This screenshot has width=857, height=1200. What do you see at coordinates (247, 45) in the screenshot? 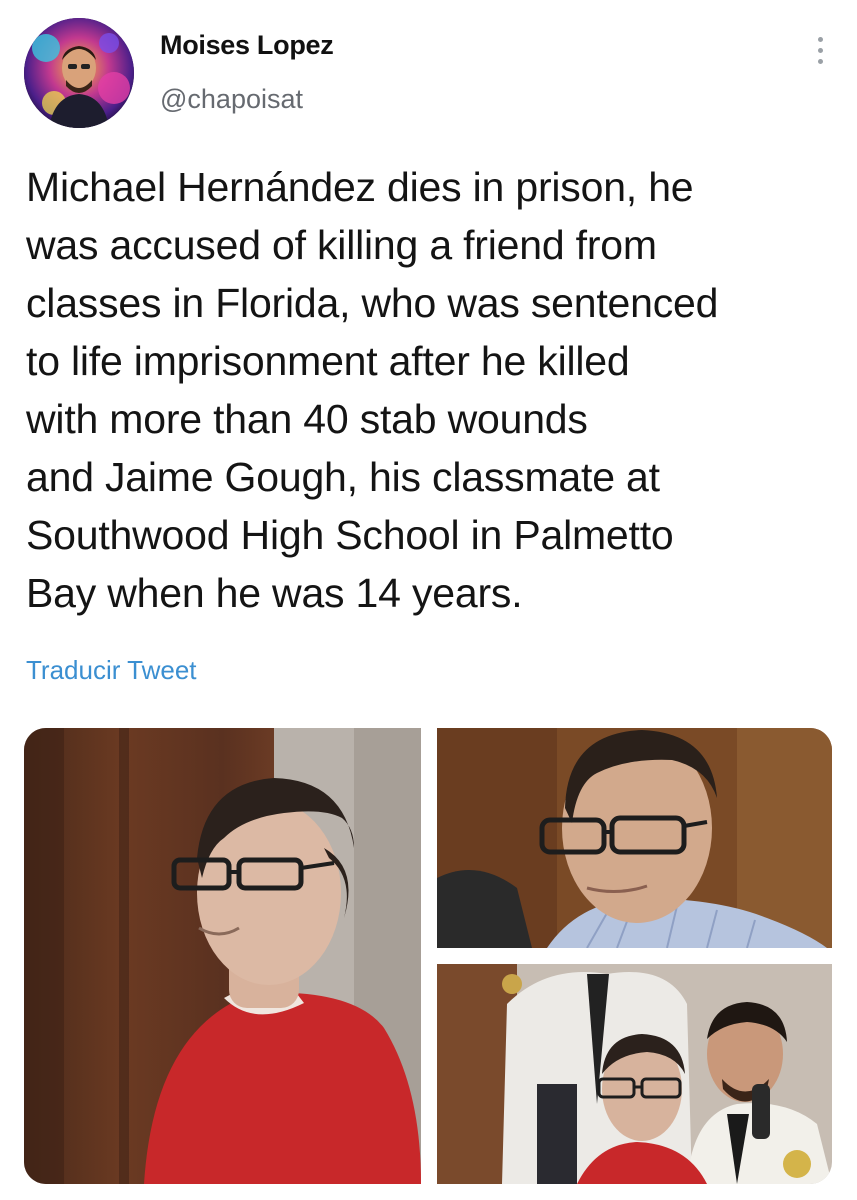
I see `display-name: Moises Lopez` at bounding box center [247, 45].